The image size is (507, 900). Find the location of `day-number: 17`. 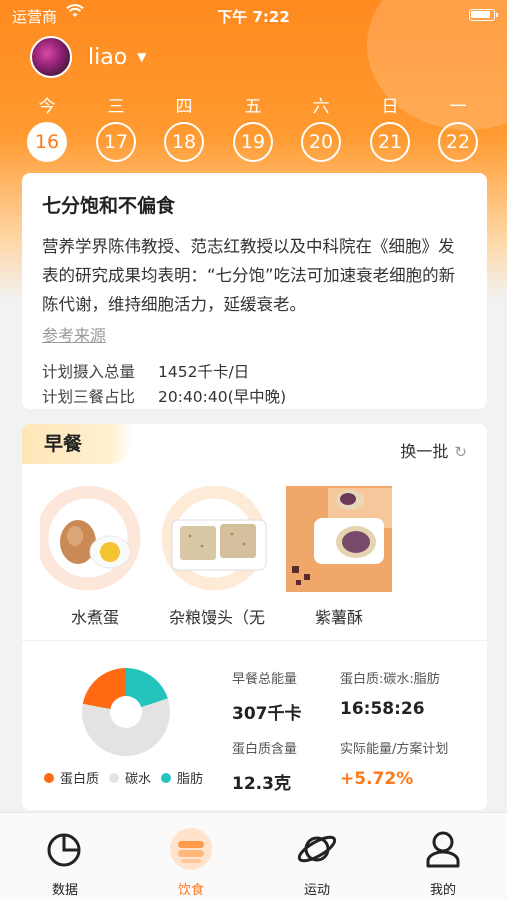

day-number: 17 is located at coordinates (116, 142).